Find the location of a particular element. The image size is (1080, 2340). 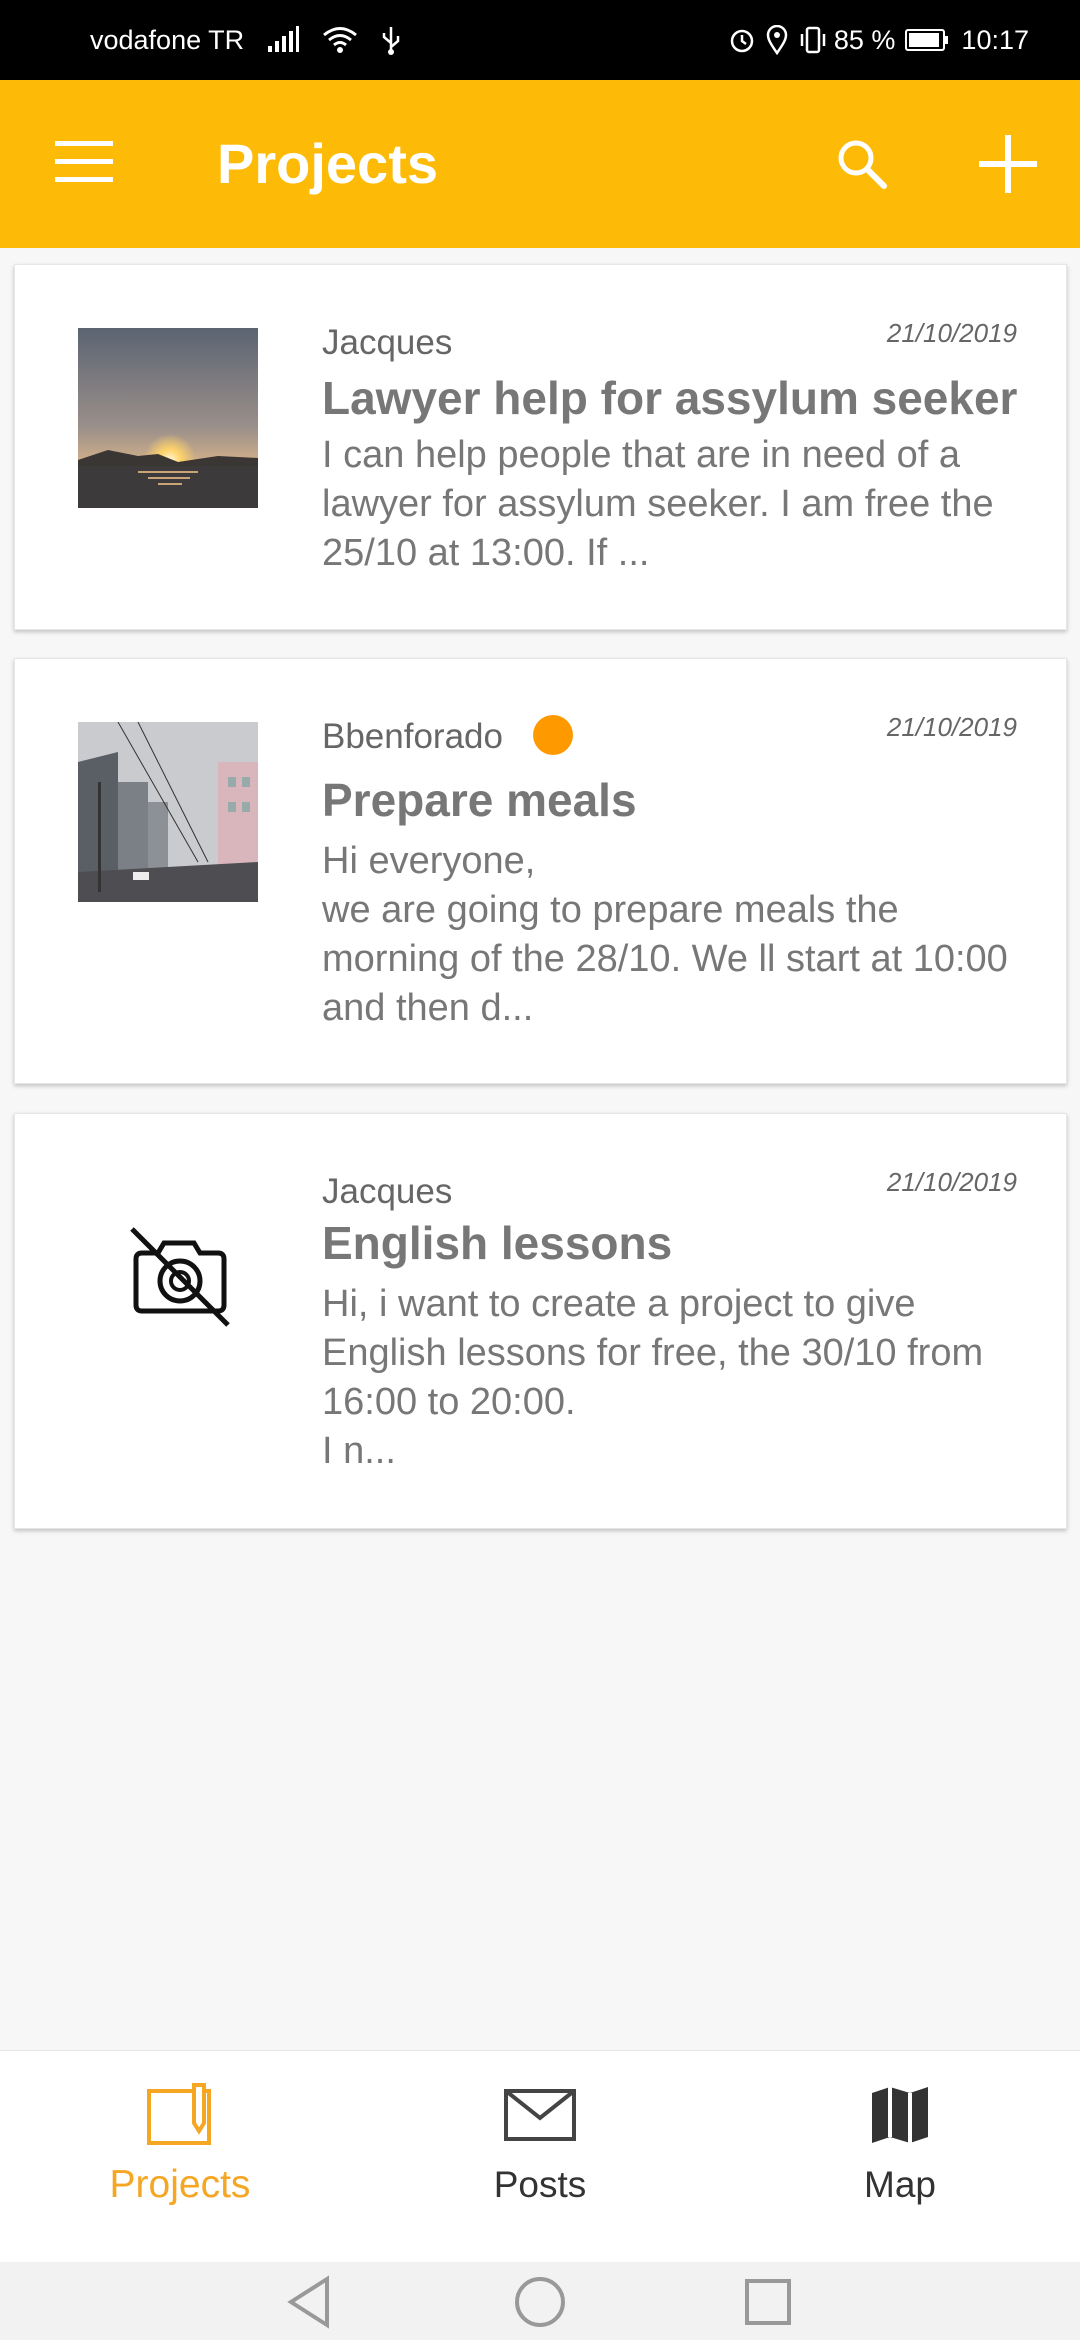

back-button is located at coordinates (309, 2304).